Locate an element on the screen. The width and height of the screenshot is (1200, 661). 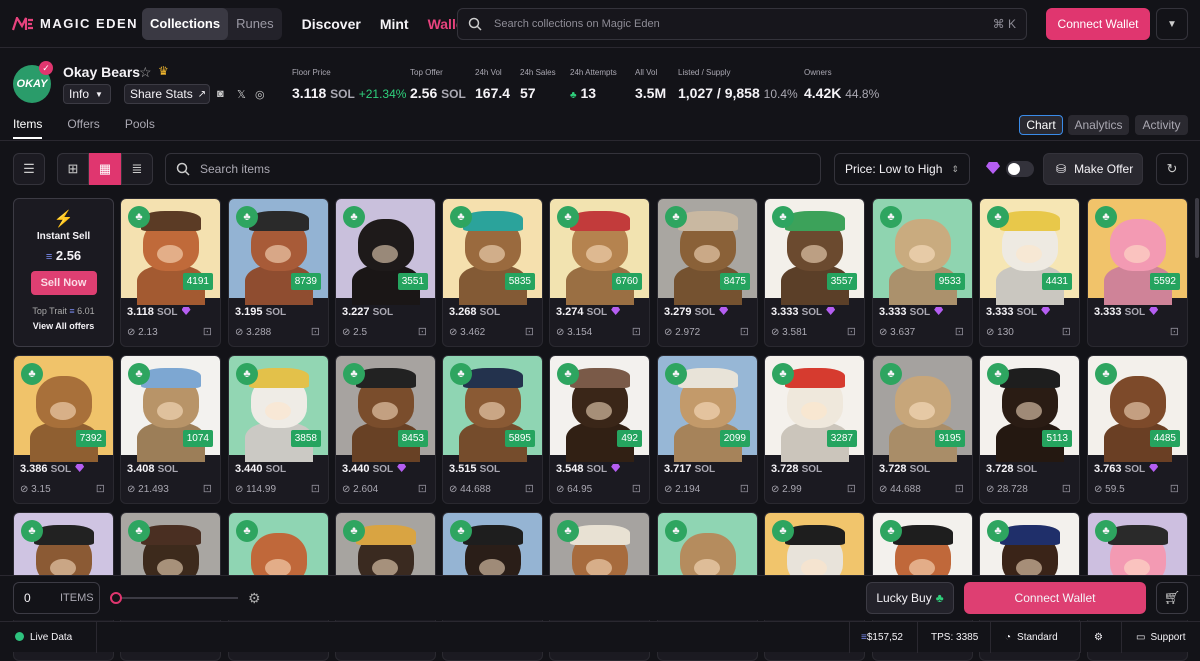
sort-select: Price: Low to High ⇕ is located at coordinates (902, 169).